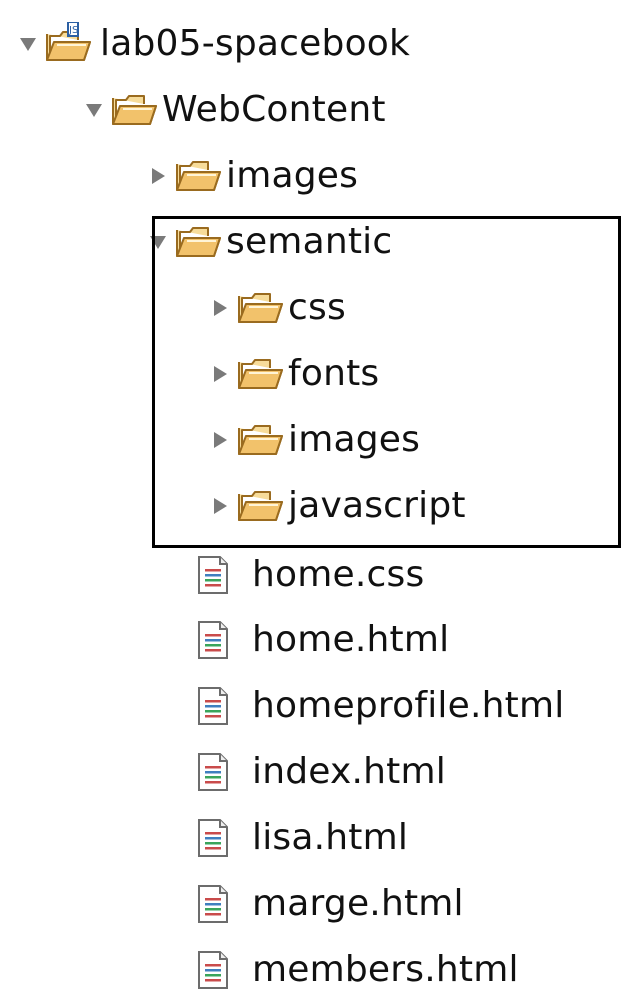 This screenshot has width=623, height=1000. I want to click on tree-row-file: lisa.html, so click(302, 838).